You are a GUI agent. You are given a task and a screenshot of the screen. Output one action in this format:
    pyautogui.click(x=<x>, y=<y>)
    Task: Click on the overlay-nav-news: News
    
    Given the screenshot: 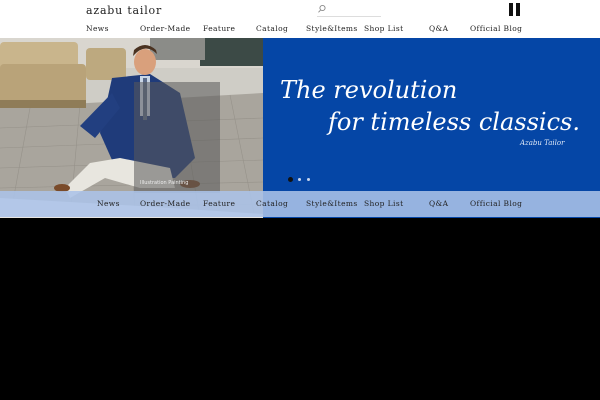 What is the action you would take?
    pyautogui.click(x=108, y=203)
    